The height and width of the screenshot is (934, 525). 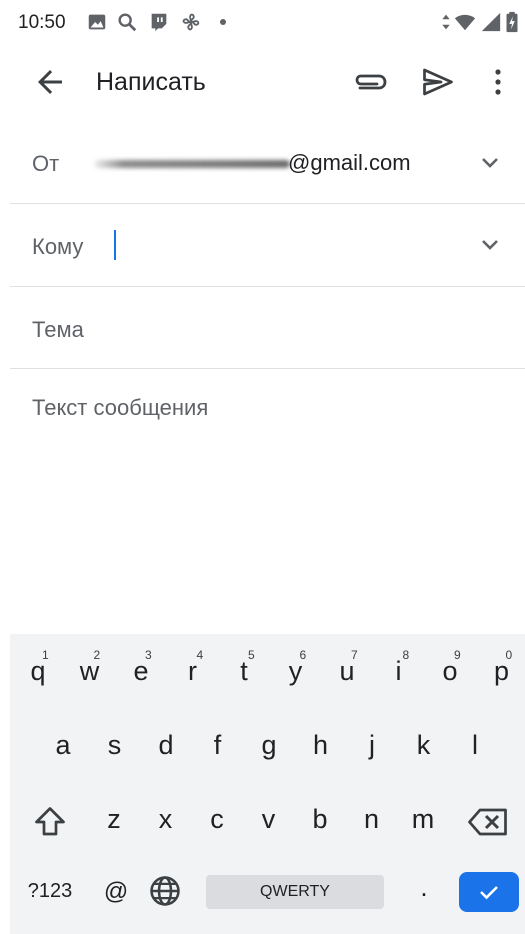 I want to click on key-letter: k, so click(x=423, y=745).